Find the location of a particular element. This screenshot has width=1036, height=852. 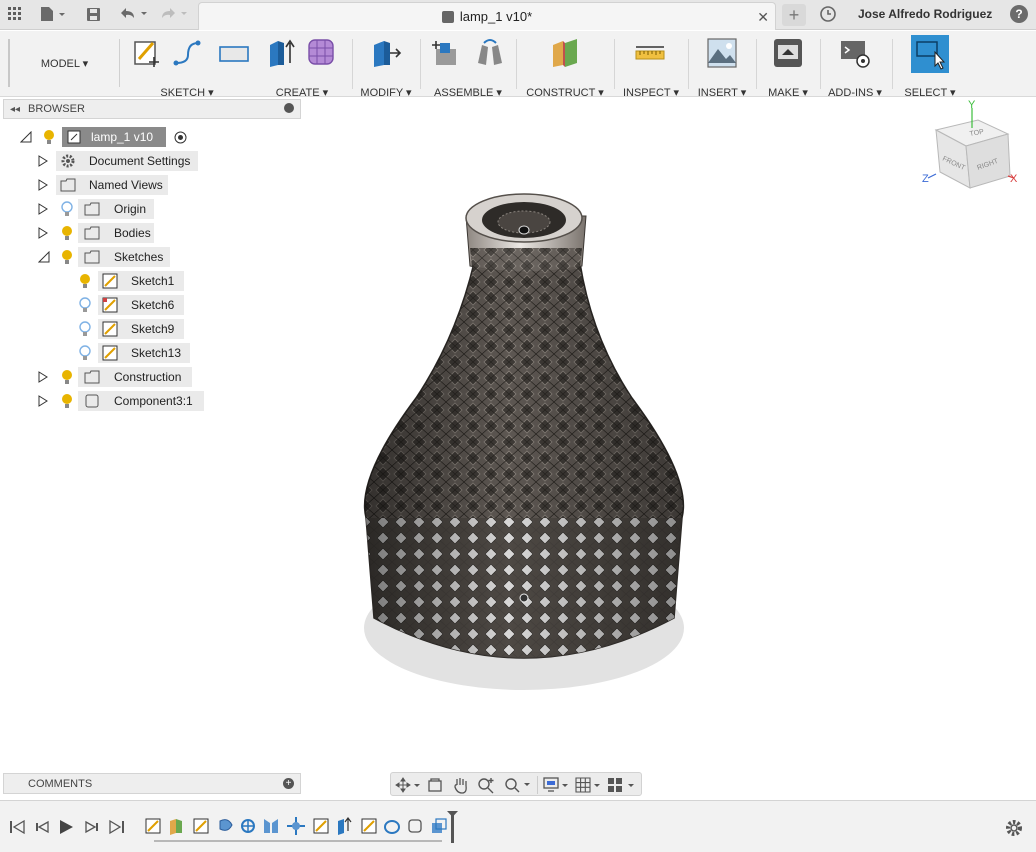

modify-group: MODIFY ▾ is located at coordinates (386, 67).